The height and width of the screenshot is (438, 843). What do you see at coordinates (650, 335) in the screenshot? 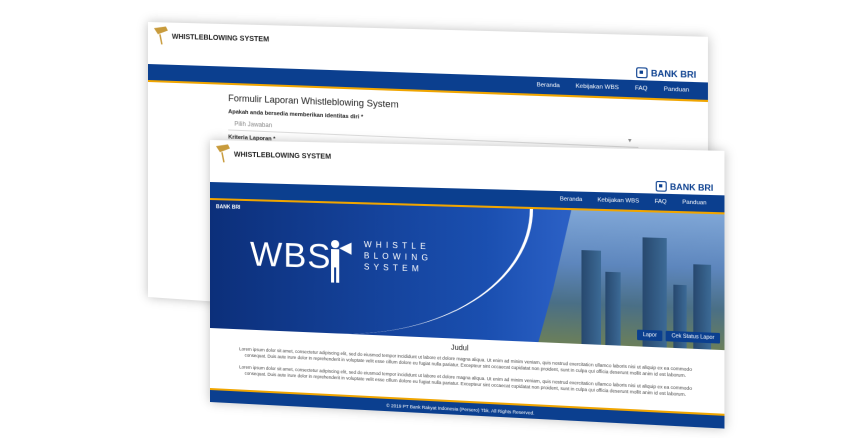
I see `lapor-button: Lapor` at bounding box center [650, 335].